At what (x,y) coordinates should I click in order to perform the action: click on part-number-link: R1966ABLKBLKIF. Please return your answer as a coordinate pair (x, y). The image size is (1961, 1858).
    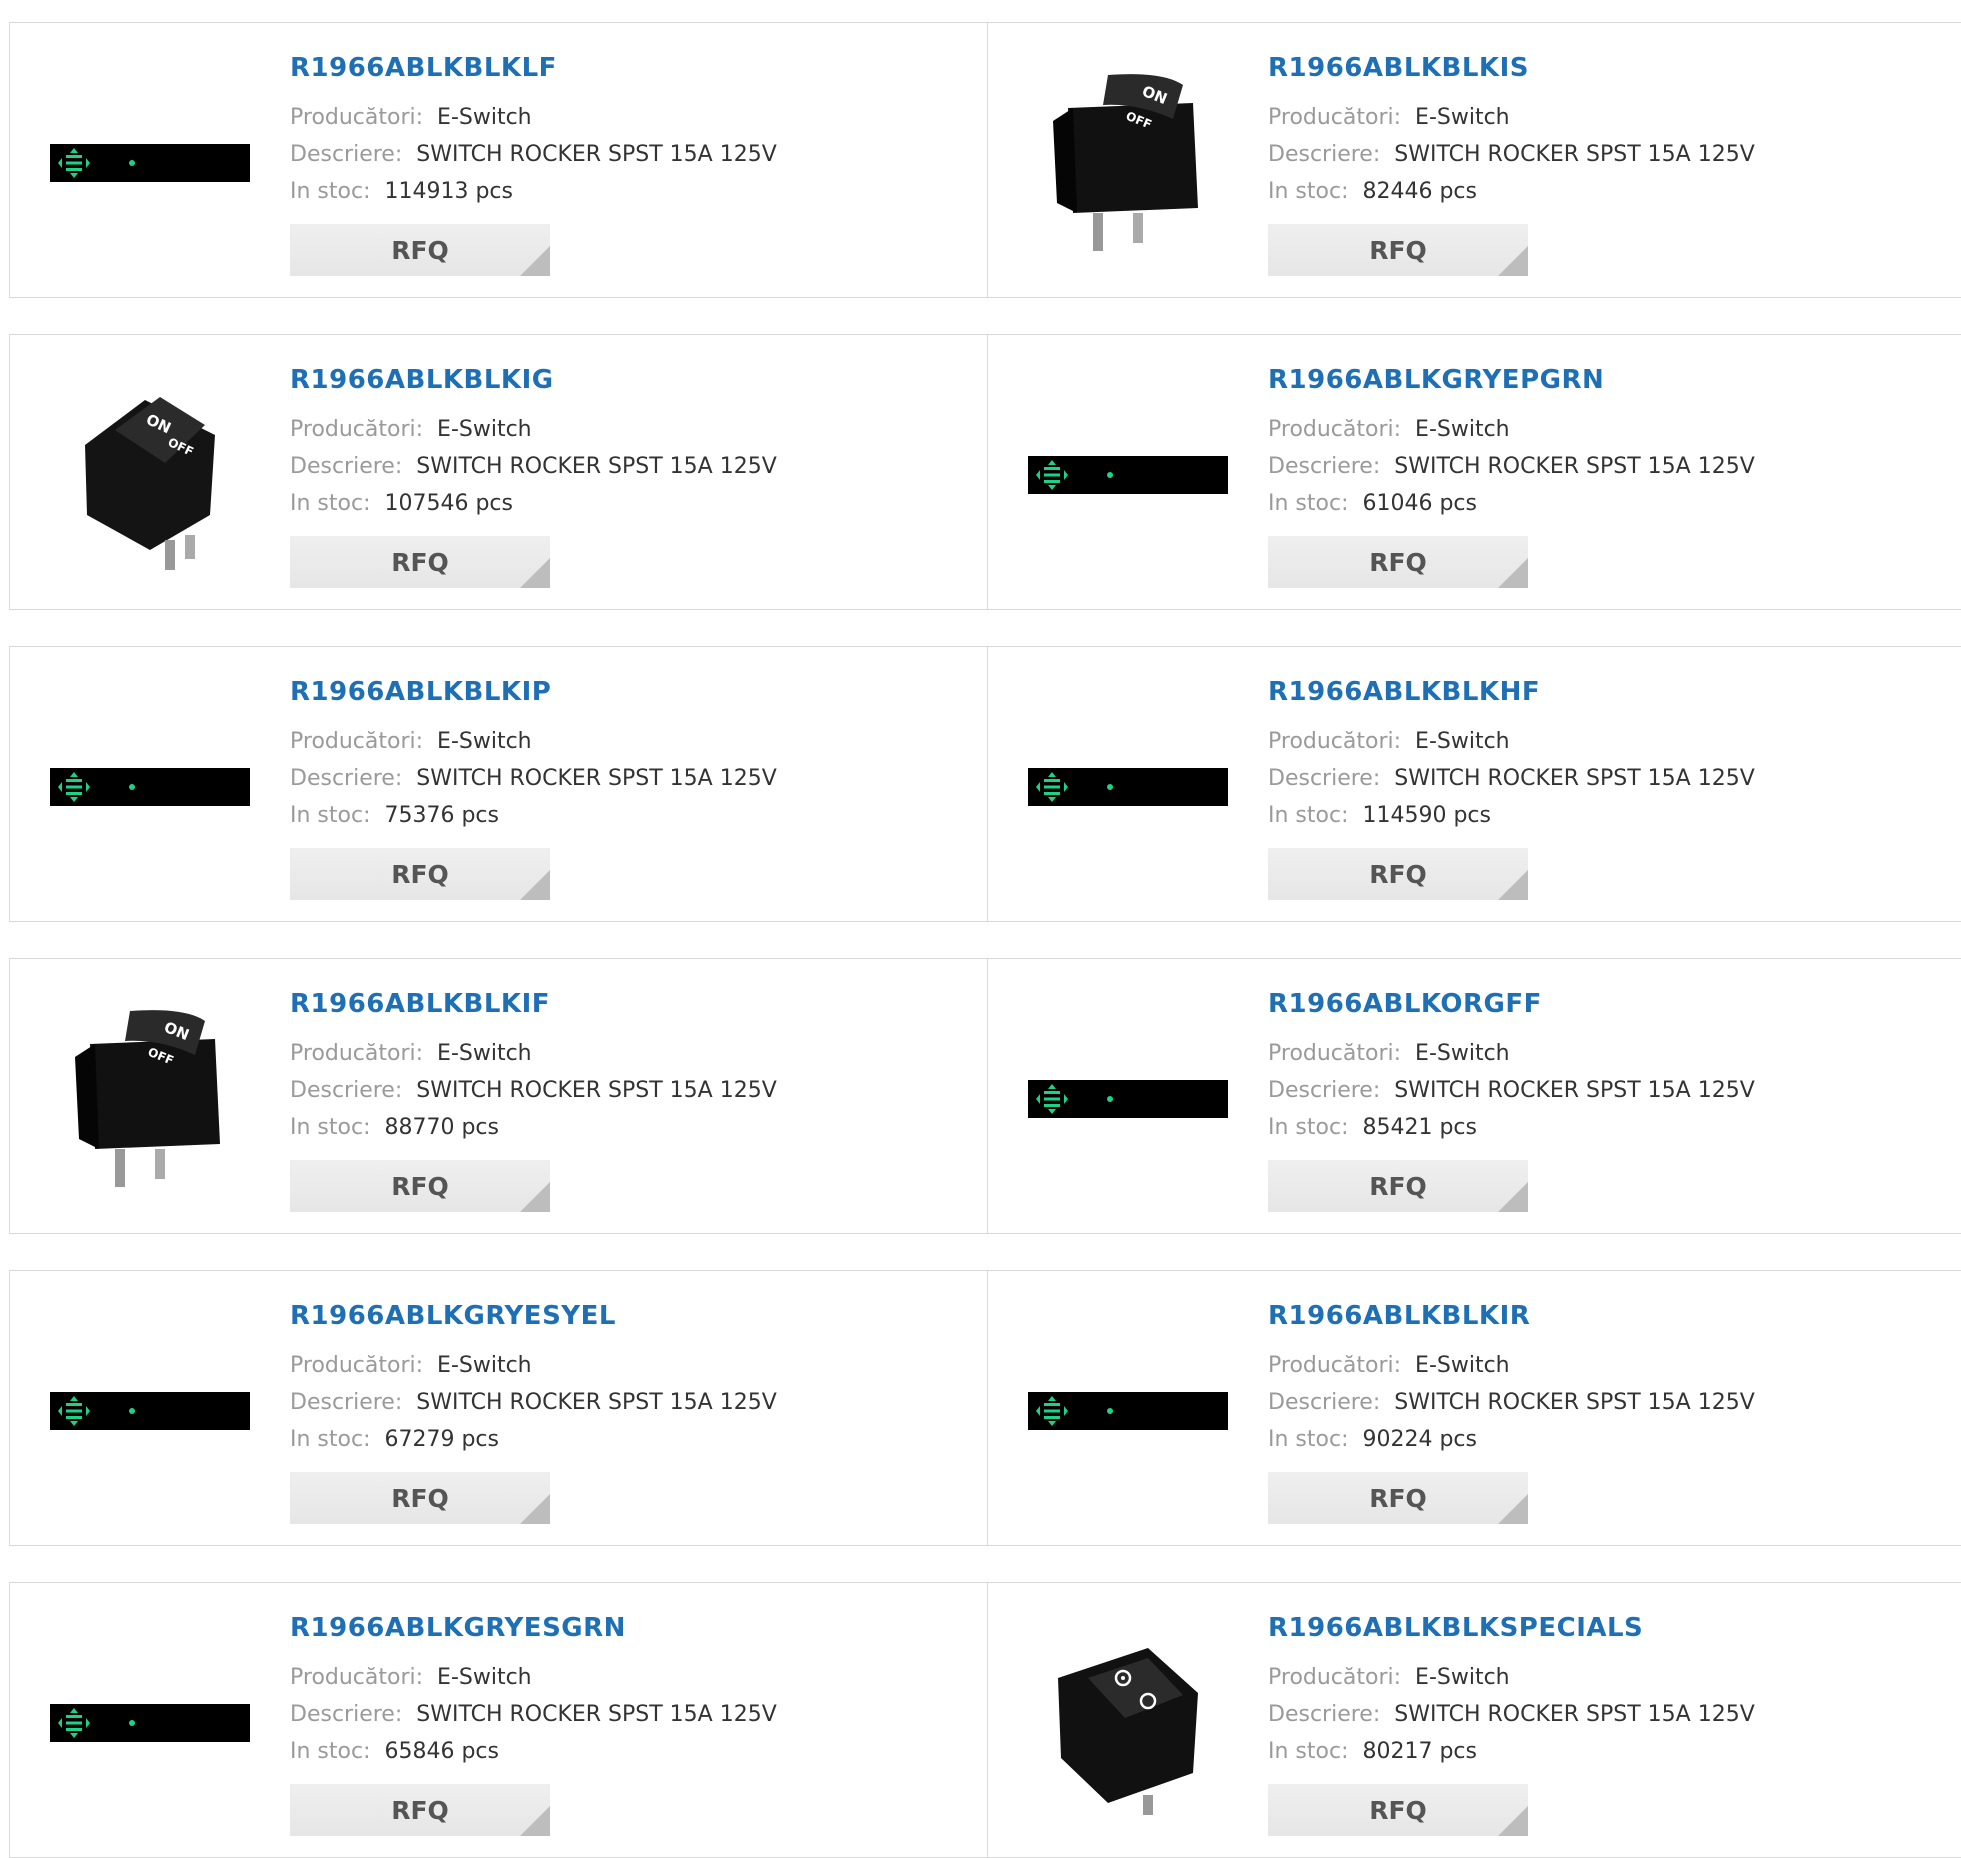
    Looking at the image, I should click on (420, 1004).